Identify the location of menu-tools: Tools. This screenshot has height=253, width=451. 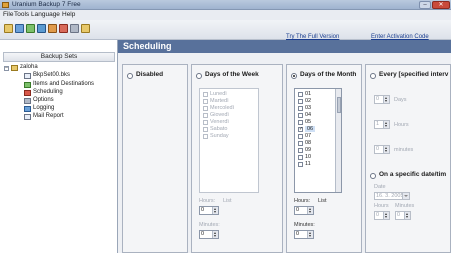
(21, 14).